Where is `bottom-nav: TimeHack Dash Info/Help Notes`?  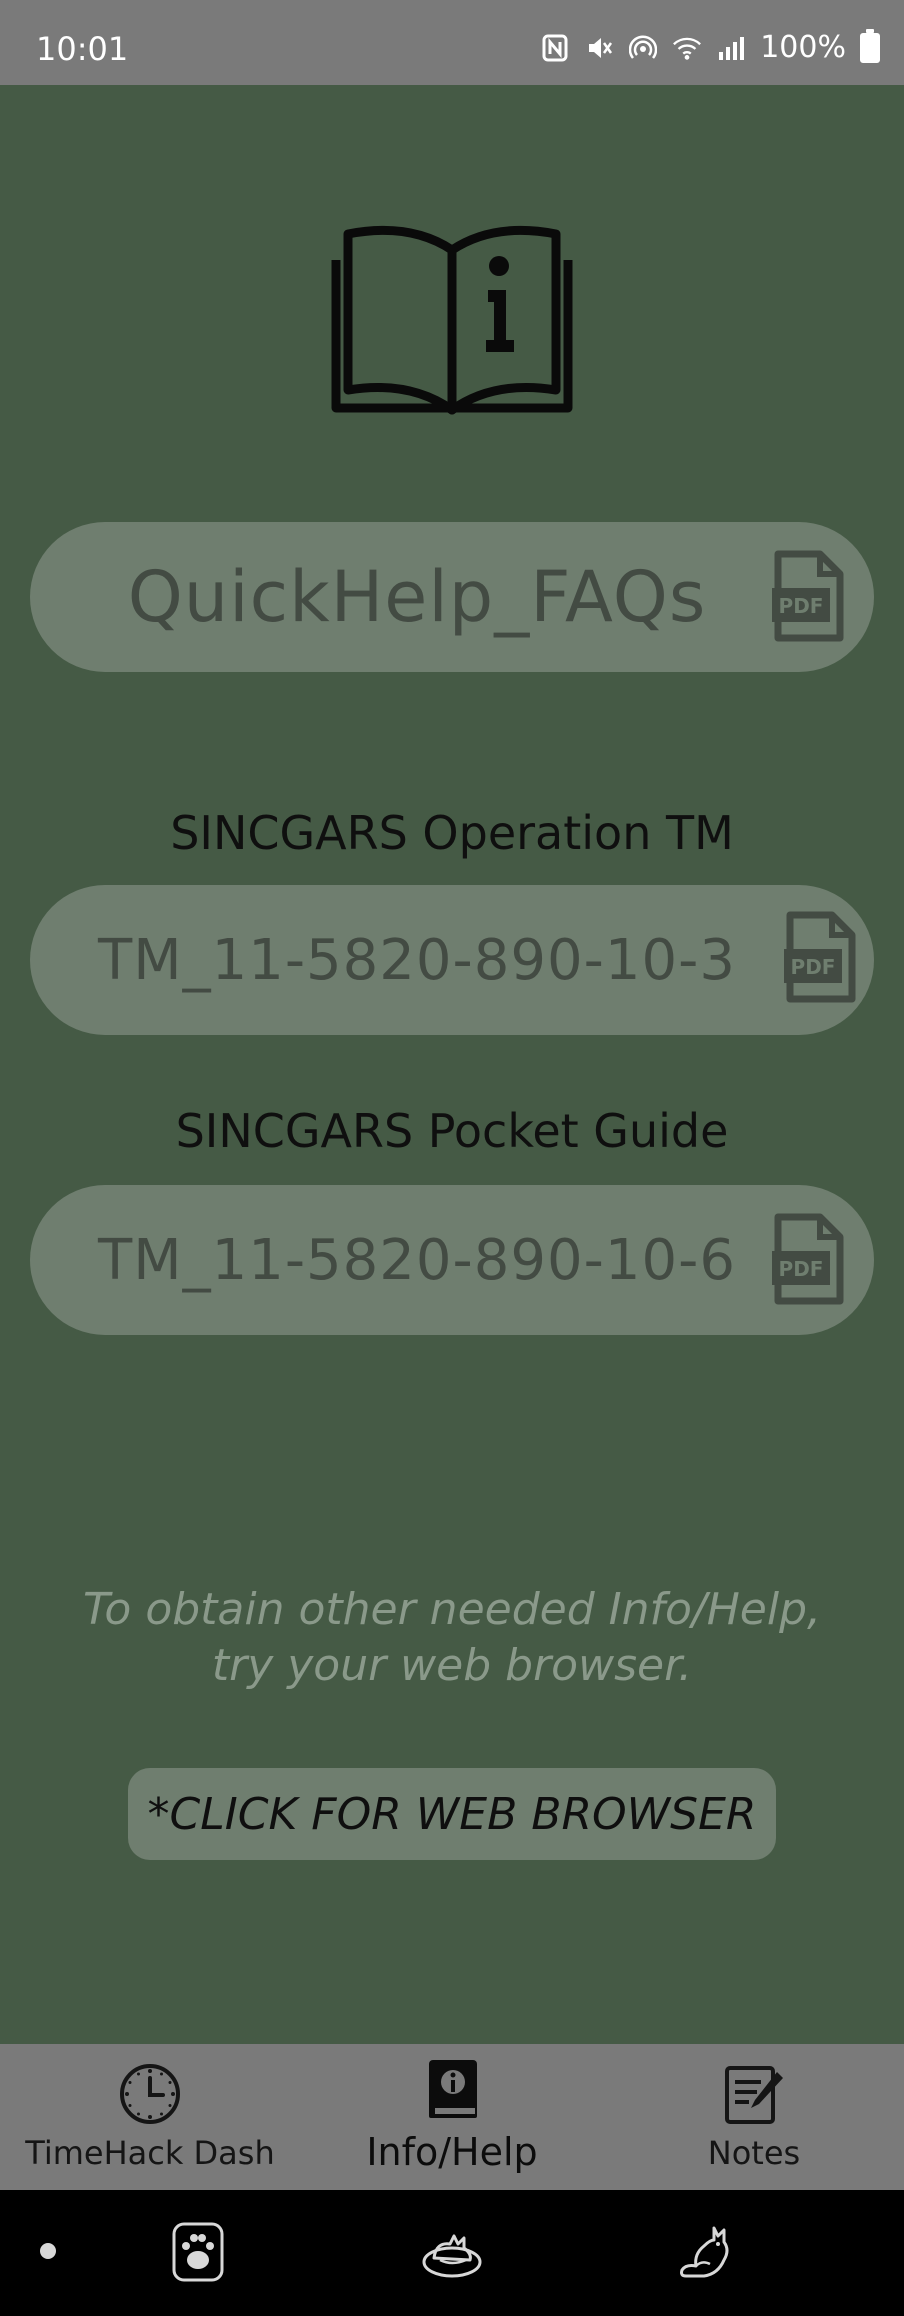 bottom-nav: TimeHack Dash Info/Help Notes is located at coordinates (452, 2117).